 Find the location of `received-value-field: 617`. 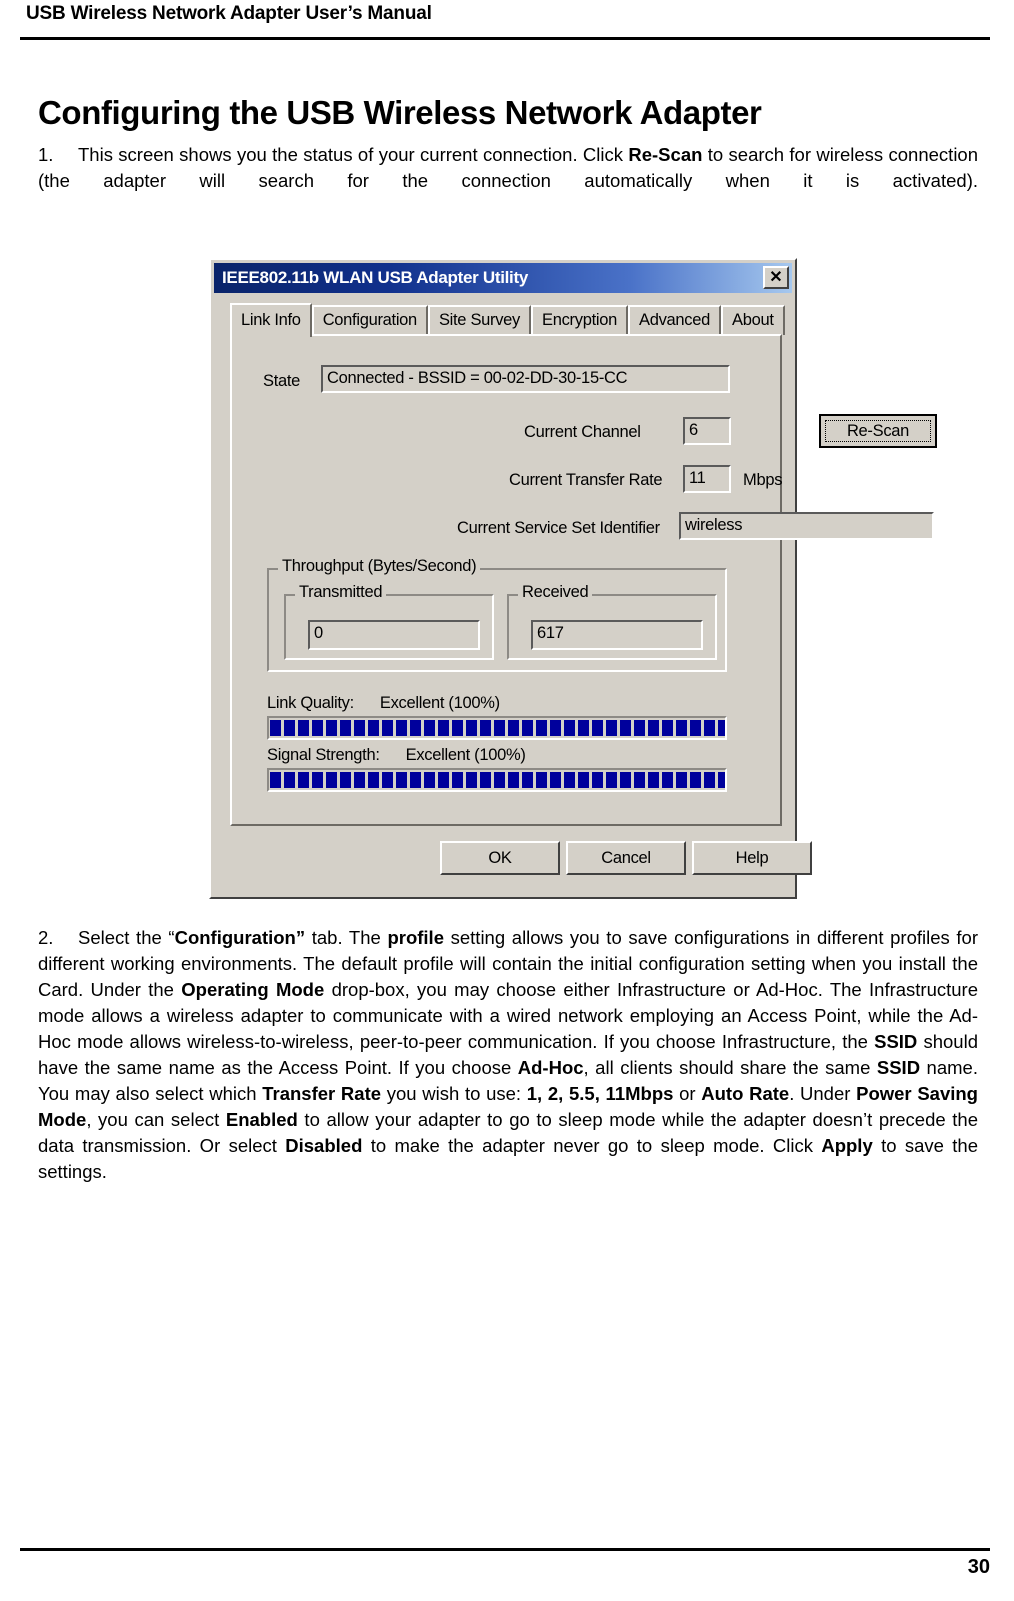

received-value-field: 617 is located at coordinates (617, 635).